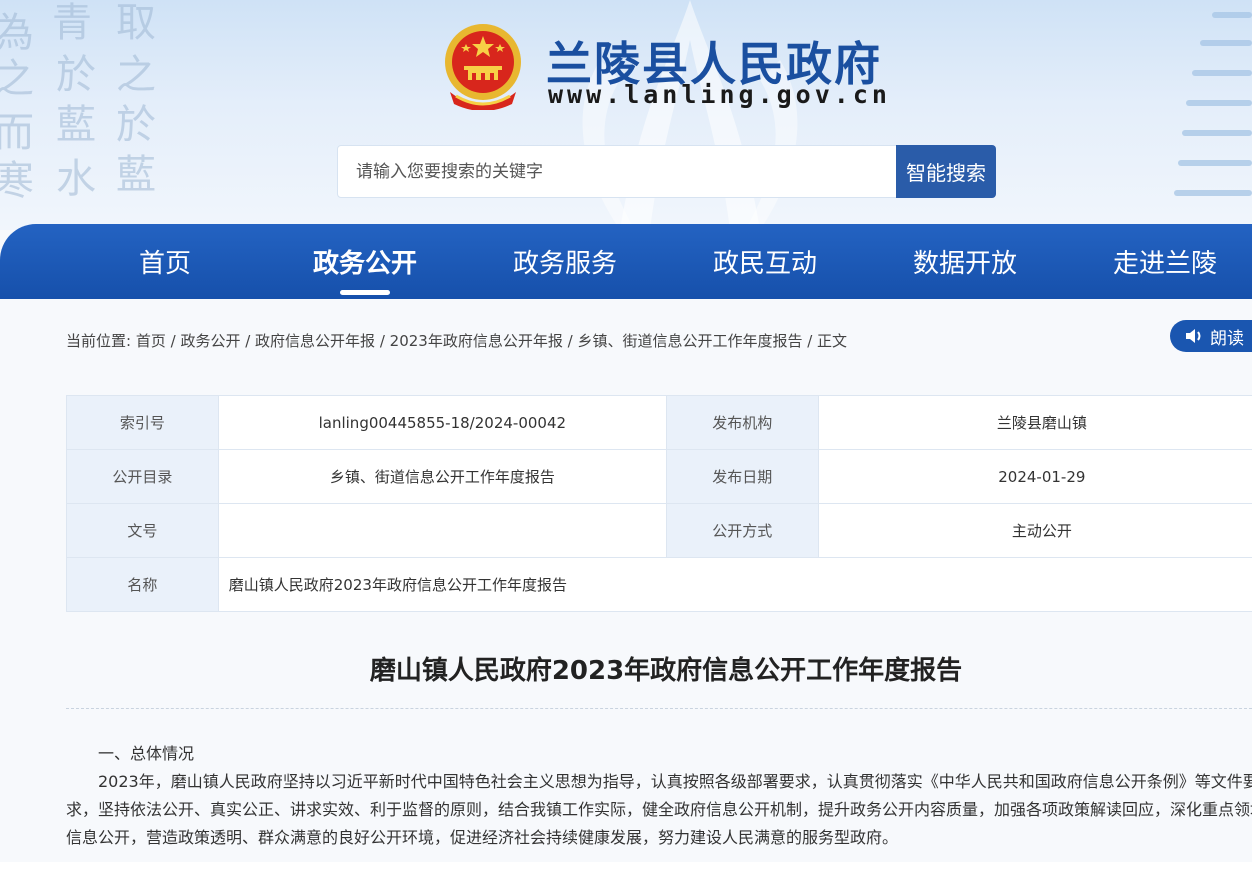  I want to click on document-title: 磨山镇人民政府2023年政府信息公开工作年度报告, so click(666, 671).